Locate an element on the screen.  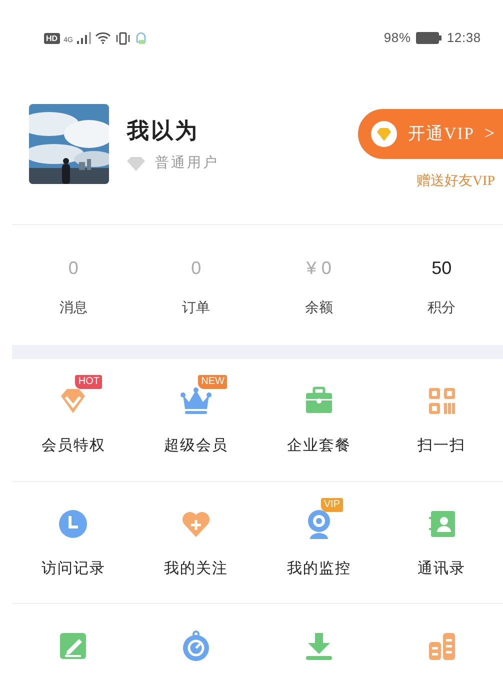
open-vip-button: 开通VIP > is located at coordinates (430, 133).